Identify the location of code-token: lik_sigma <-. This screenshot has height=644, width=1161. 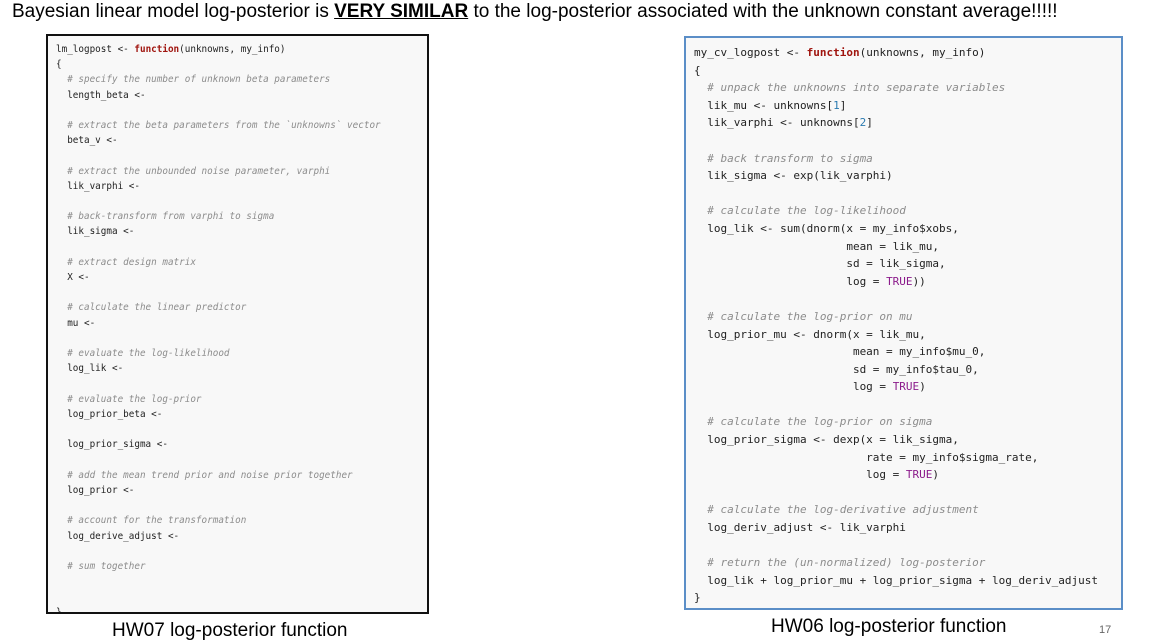
(95, 232).